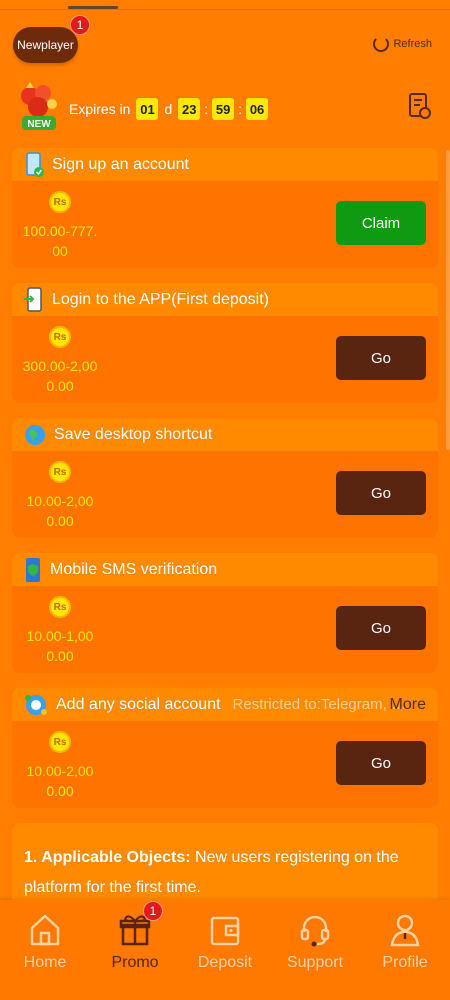 The width and height of the screenshot is (450, 1000). I want to click on globe-icon, so click(35, 434).